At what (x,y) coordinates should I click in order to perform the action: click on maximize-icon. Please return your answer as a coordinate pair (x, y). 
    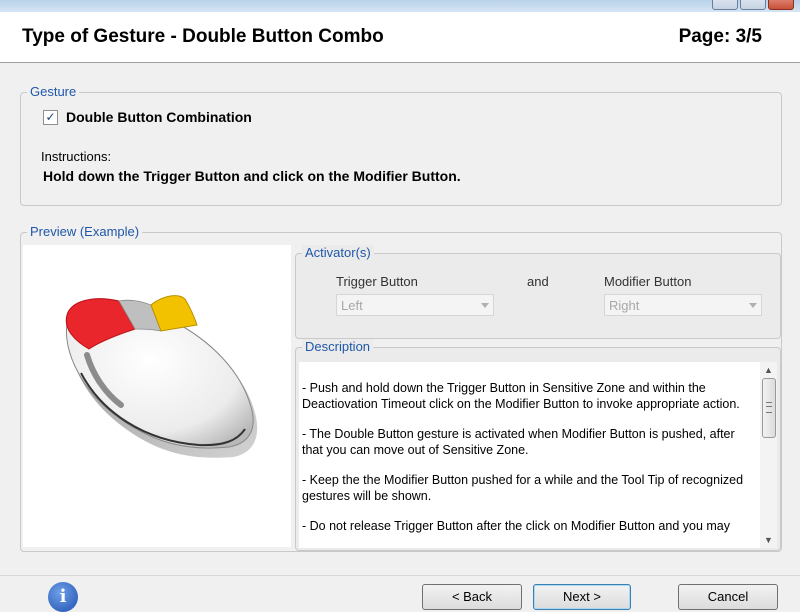
    Looking at the image, I should click on (753, 5).